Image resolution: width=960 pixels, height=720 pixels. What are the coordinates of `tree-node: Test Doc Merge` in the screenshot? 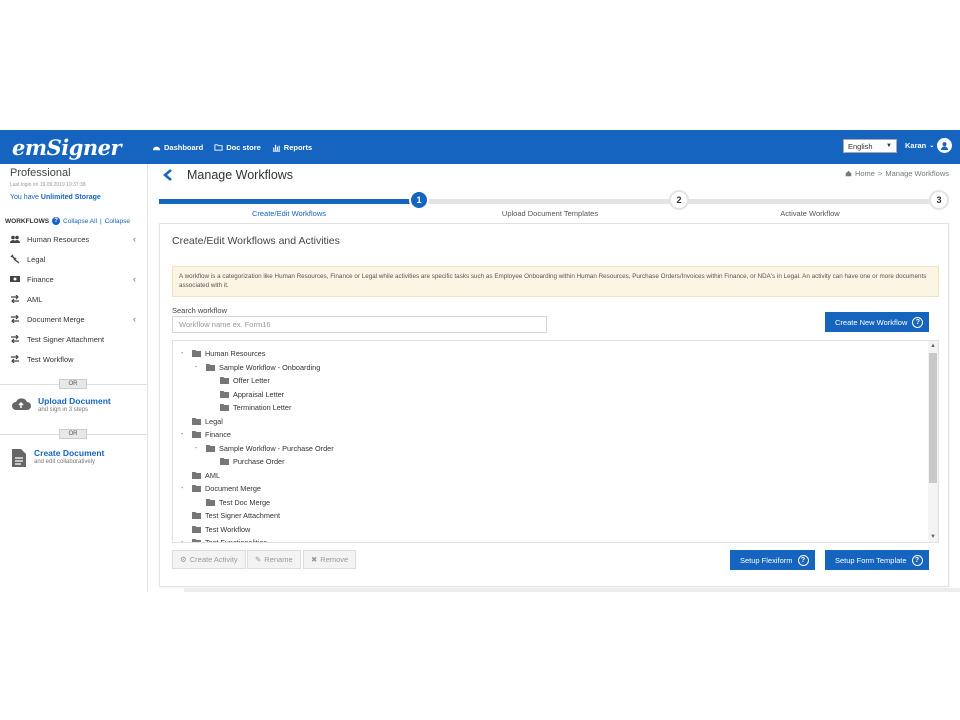 It's located at (232, 502).